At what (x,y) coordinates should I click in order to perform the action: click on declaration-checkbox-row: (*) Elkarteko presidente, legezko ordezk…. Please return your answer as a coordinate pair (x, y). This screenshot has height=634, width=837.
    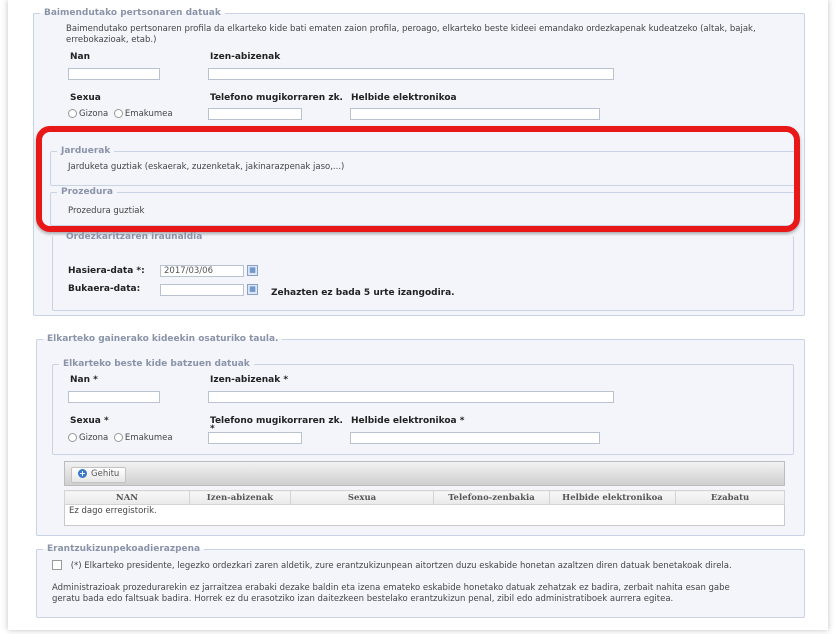
    Looking at the image, I should click on (392, 565).